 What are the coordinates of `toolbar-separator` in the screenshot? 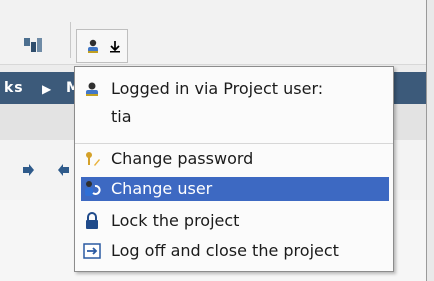 It's located at (70, 40).